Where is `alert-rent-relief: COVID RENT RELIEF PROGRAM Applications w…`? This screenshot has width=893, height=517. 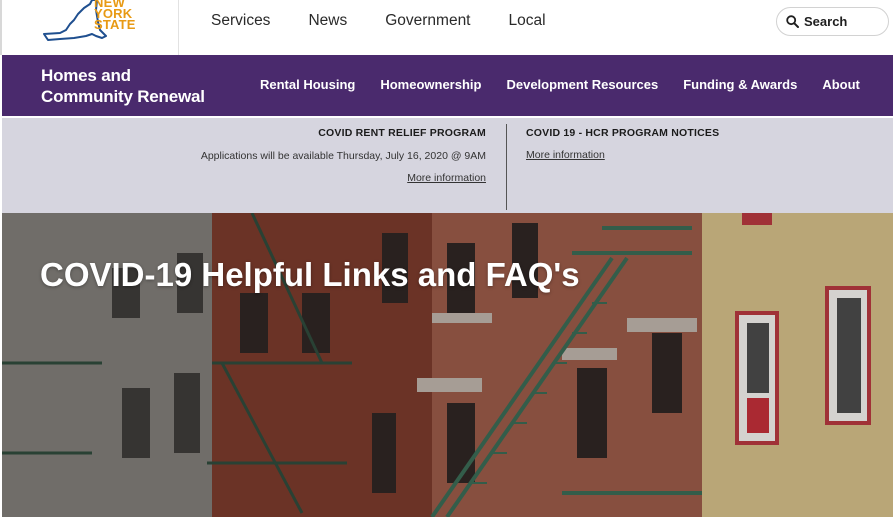
alert-rent-relief: COVID RENT RELIEF PROGRAM Applications w… is located at coordinates (343, 156).